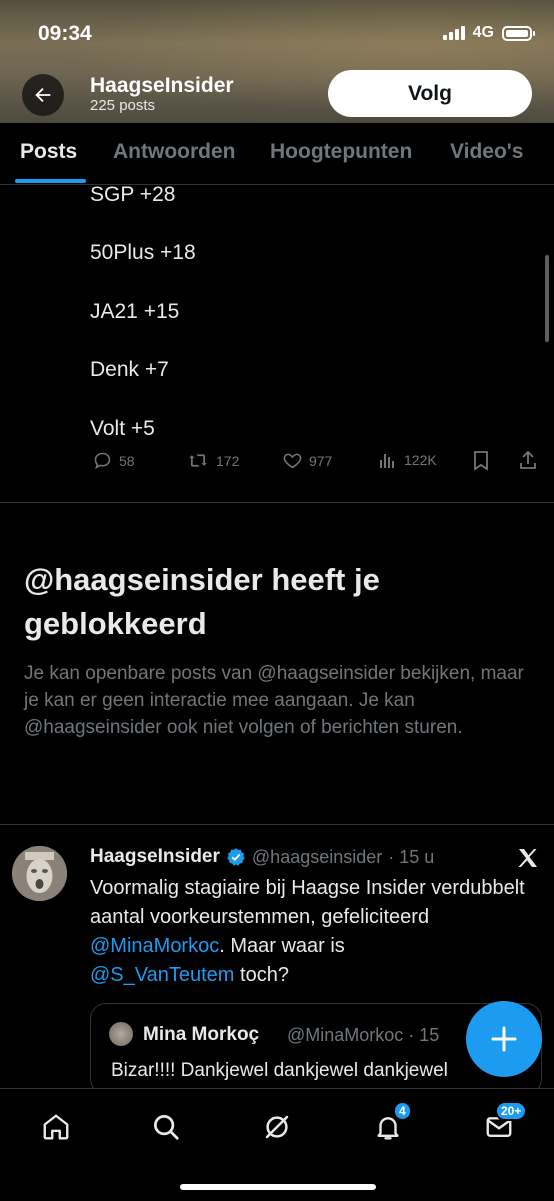  Describe the element at coordinates (198, 460) in the screenshot. I see `repost-icon` at that location.